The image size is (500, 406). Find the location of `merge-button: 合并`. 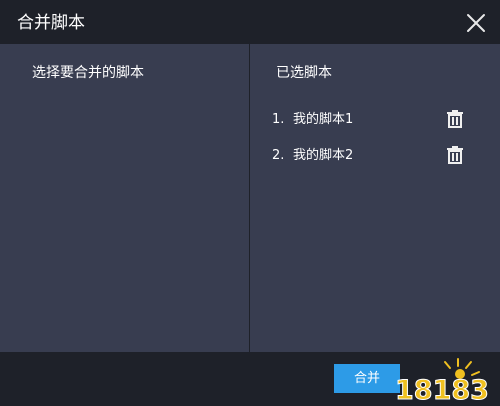

merge-button: 合并 is located at coordinates (367, 378).